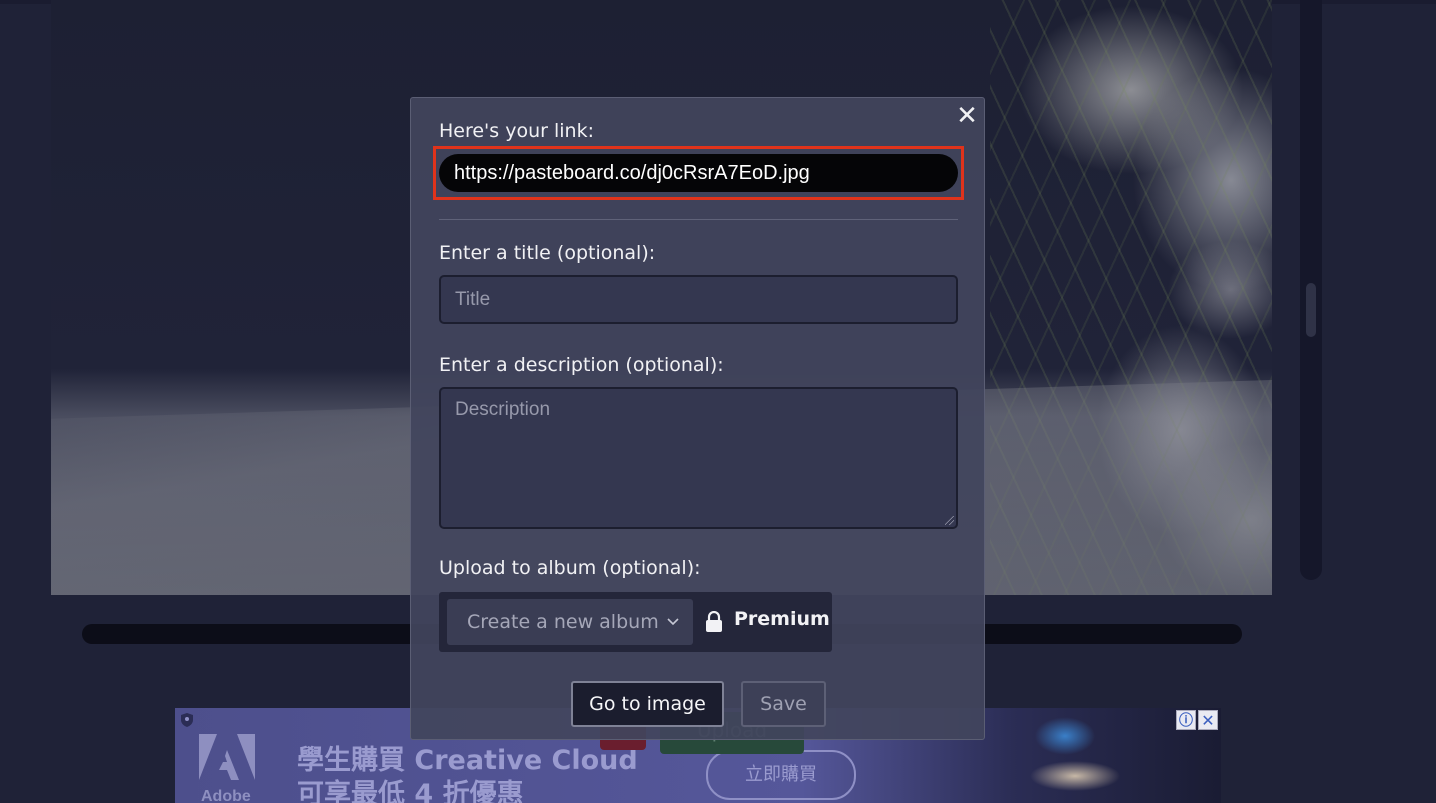 The height and width of the screenshot is (803, 1436). What do you see at coordinates (698, 458) in the screenshot?
I see `description-textarea: Description` at bounding box center [698, 458].